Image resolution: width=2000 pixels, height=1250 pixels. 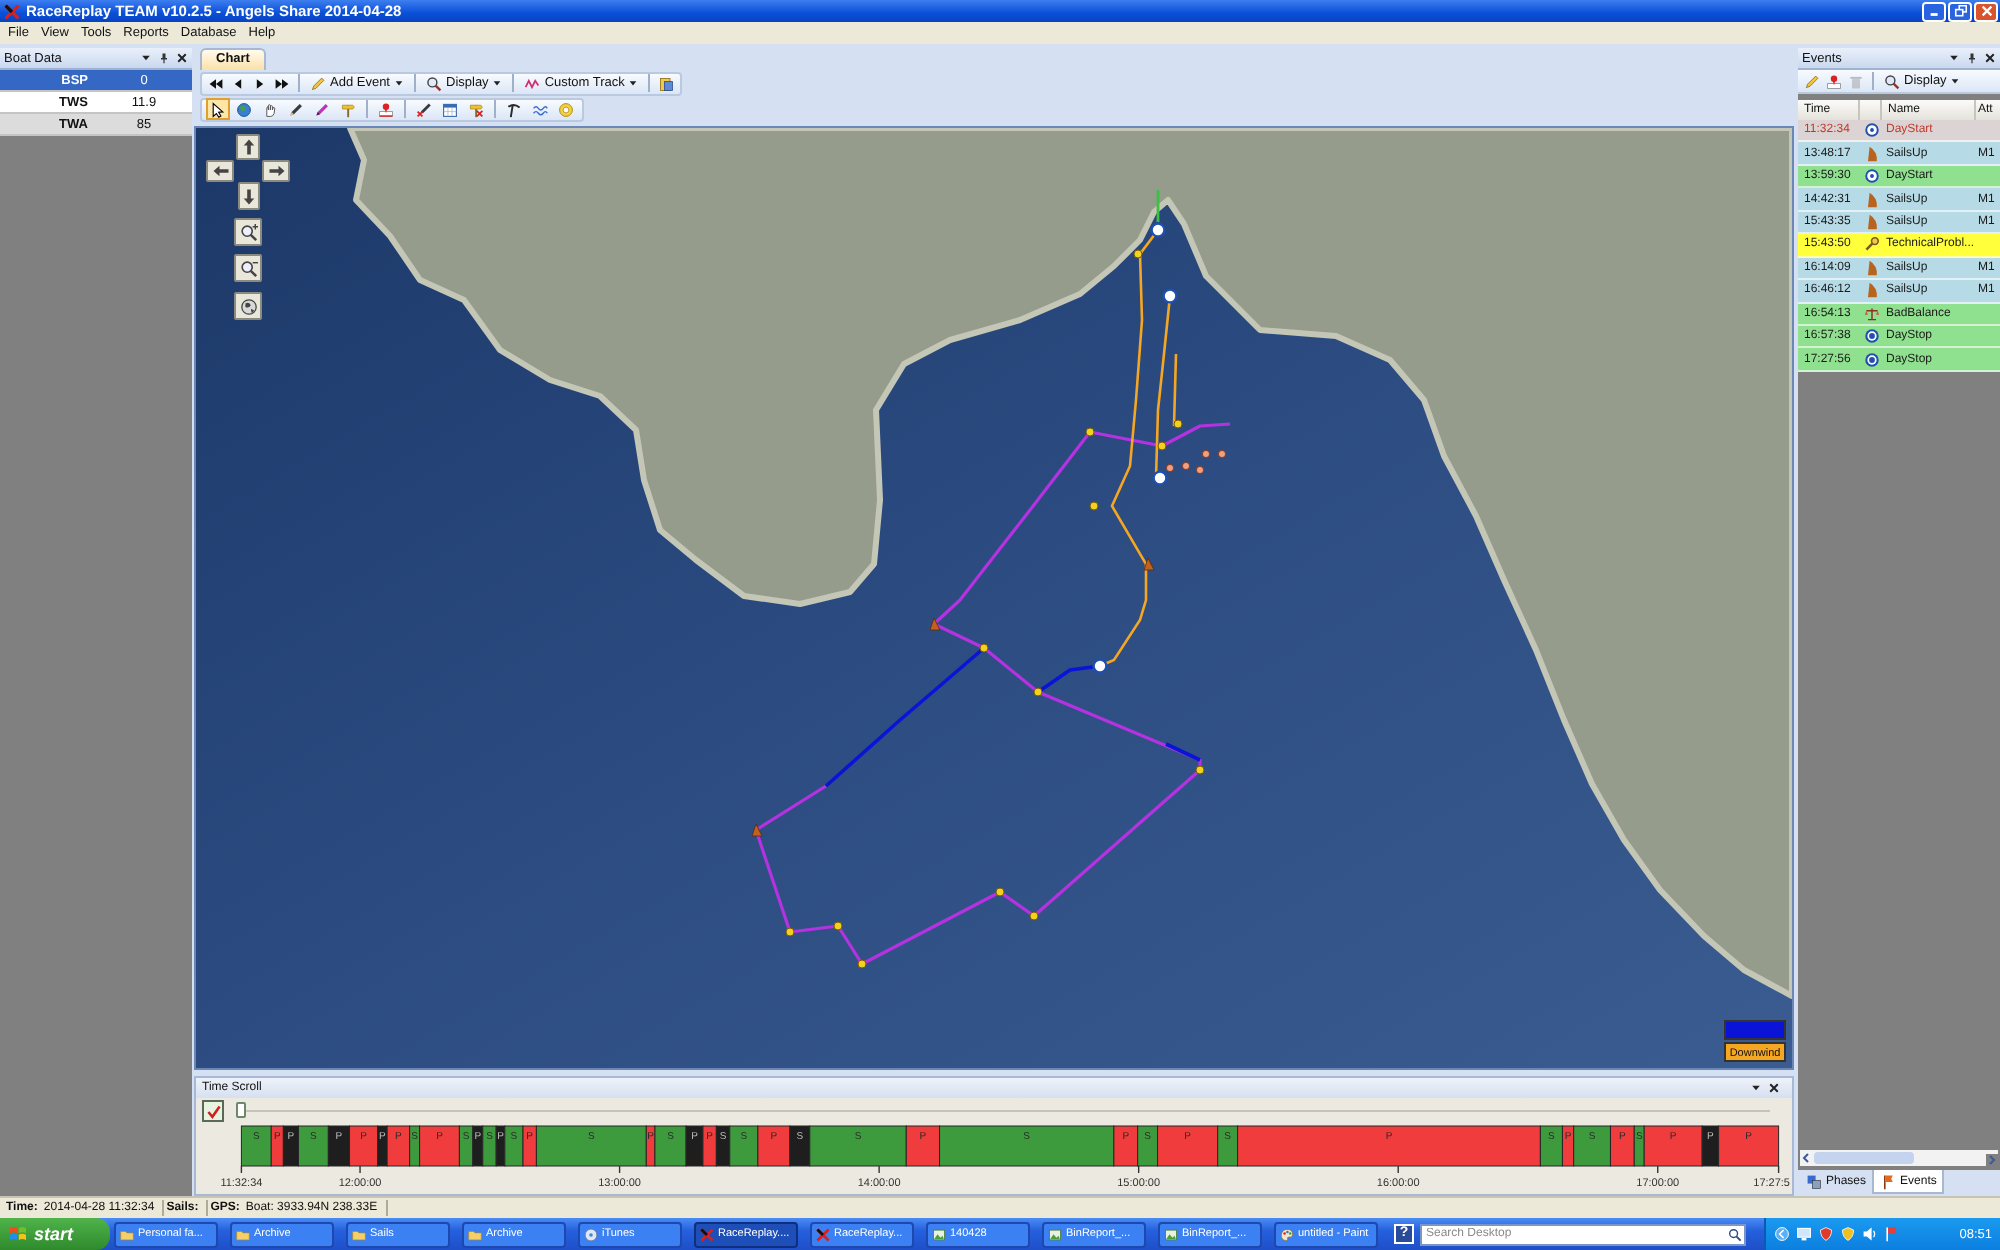 What do you see at coordinates (1782, 1234) in the screenshot?
I see `chevron-icon` at bounding box center [1782, 1234].